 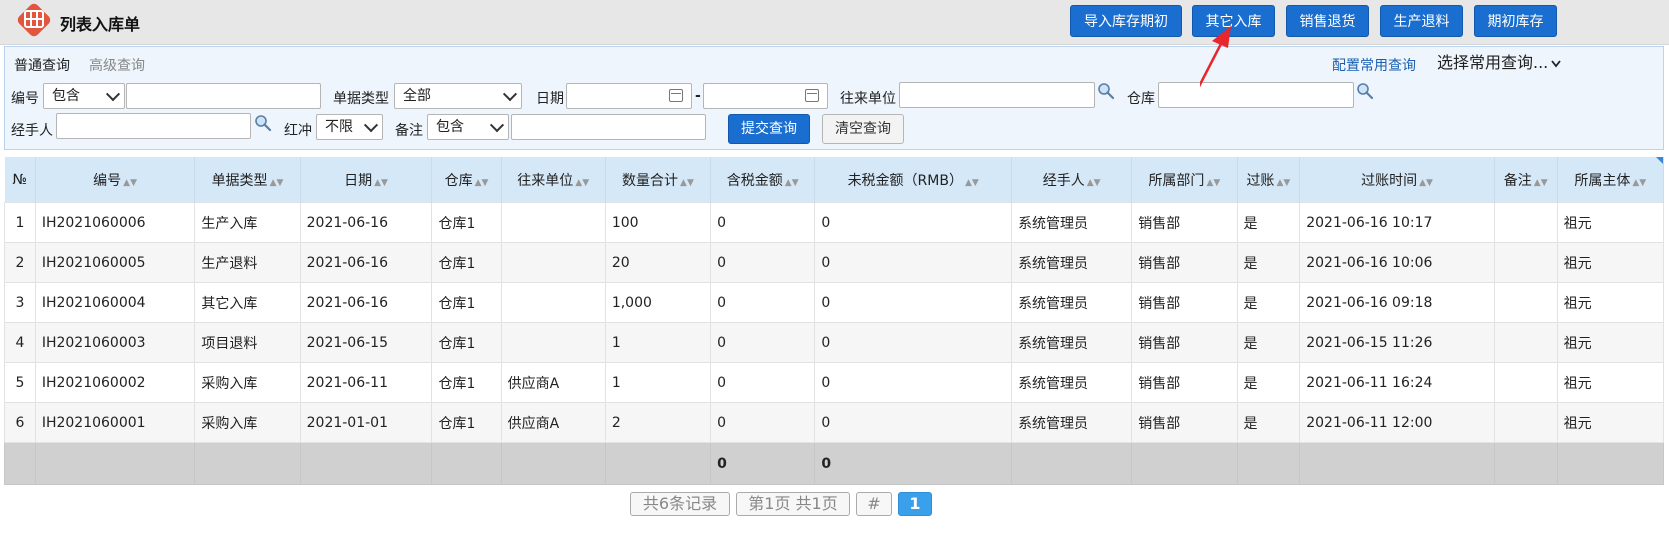 I want to click on goto-page-button: #, so click(x=874, y=504).